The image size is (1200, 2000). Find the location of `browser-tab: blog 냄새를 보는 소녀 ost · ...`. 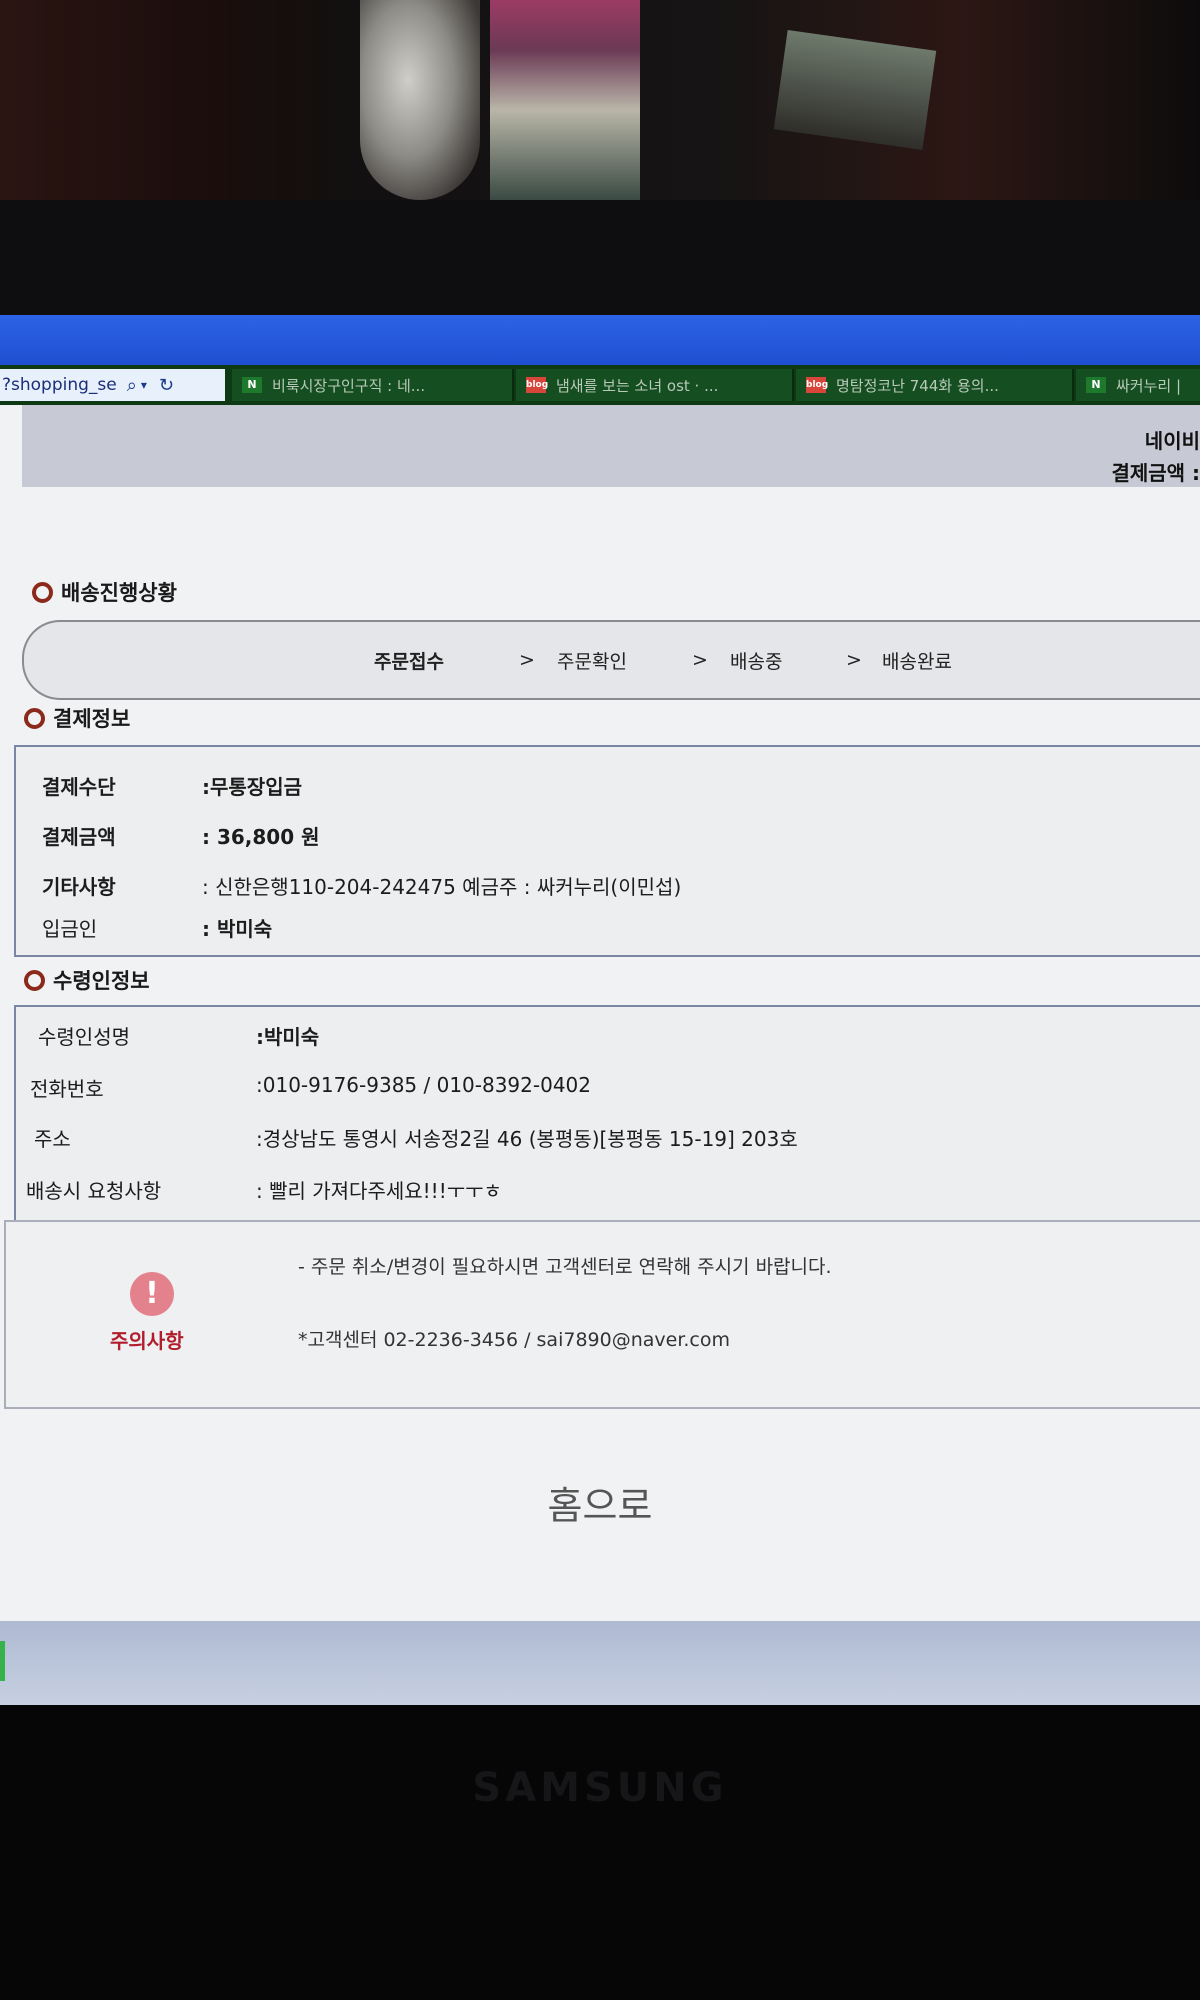

browser-tab: blog 냄새를 보는 소녀 ost · ... is located at coordinates (655, 385).